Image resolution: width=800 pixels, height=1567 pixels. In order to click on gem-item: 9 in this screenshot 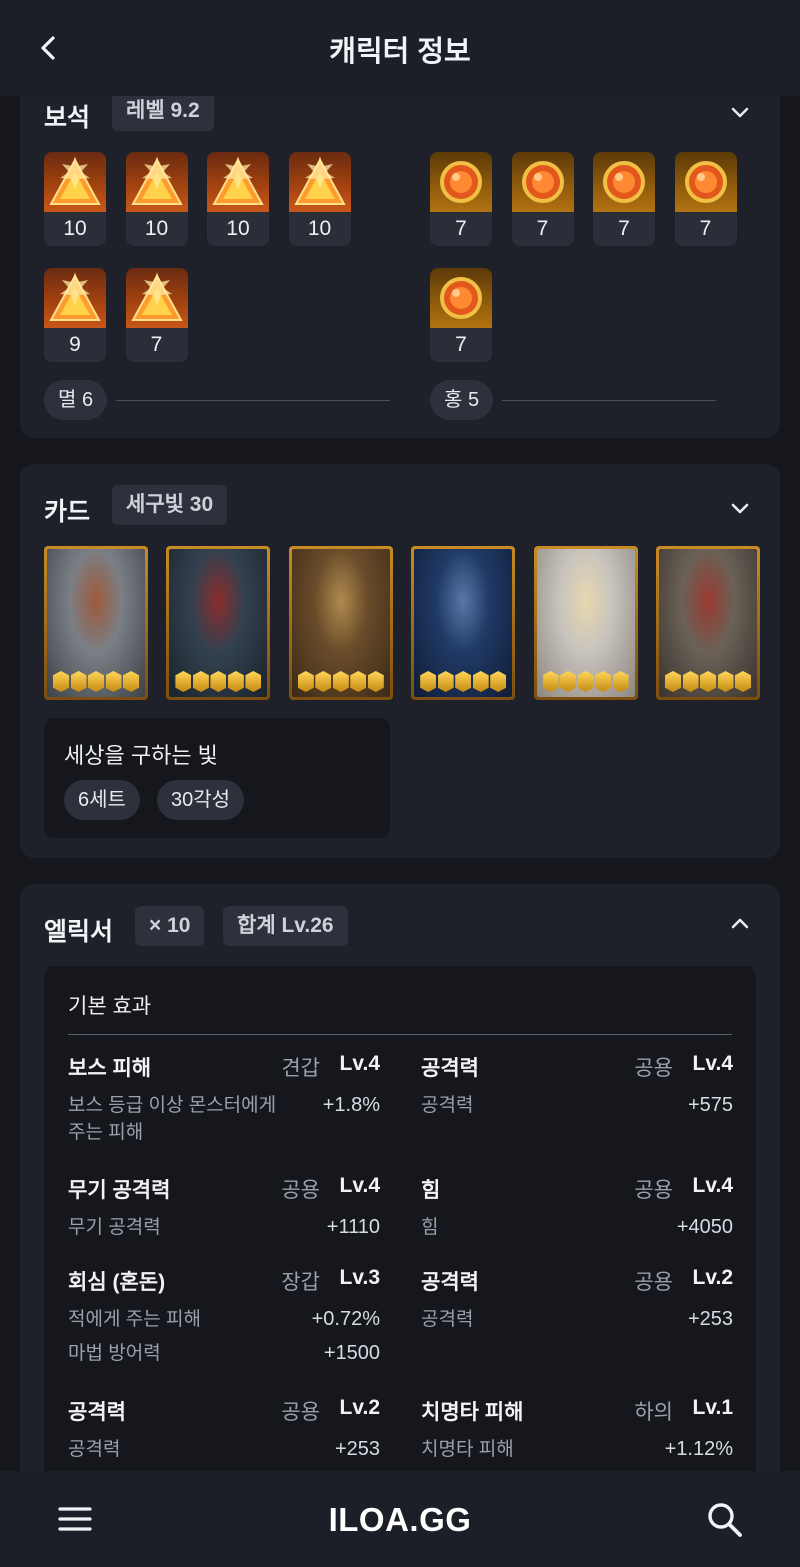, I will do `click(75, 315)`.